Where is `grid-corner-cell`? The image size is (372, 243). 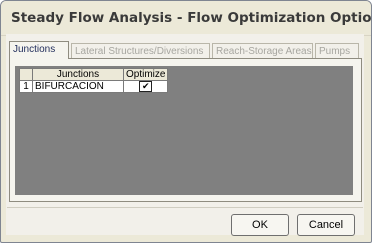
grid-corner-cell is located at coordinates (26, 74).